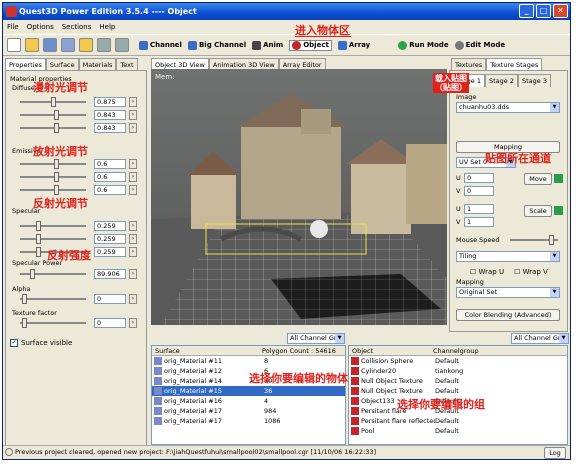 The width and height of the screenshot is (576, 468). I want to click on edit-mode-button: Edit Mode, so click(479, 45).